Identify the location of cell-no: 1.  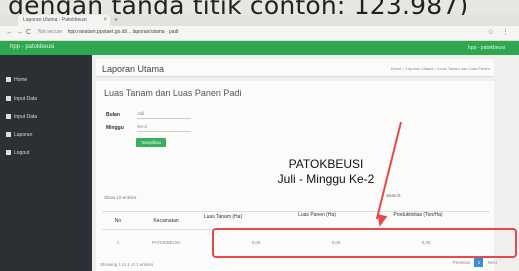
(118, 242).